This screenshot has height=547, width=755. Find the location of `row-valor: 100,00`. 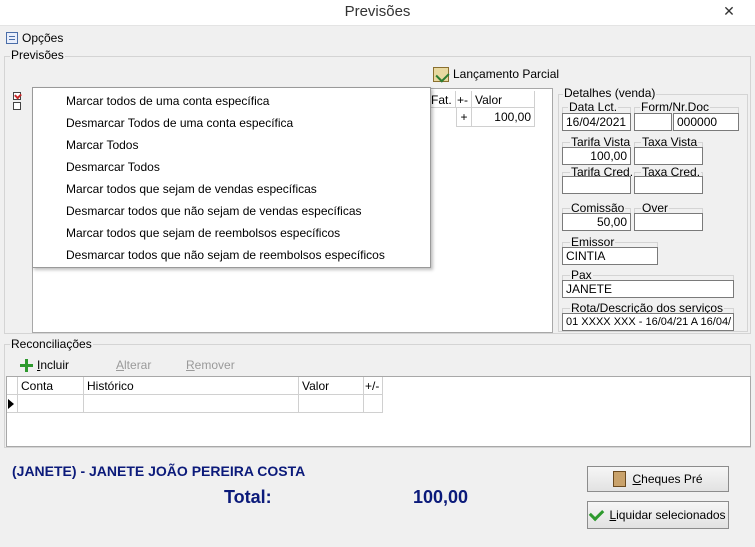

row-valor: 100,00 is located at coordinates (503, 117).